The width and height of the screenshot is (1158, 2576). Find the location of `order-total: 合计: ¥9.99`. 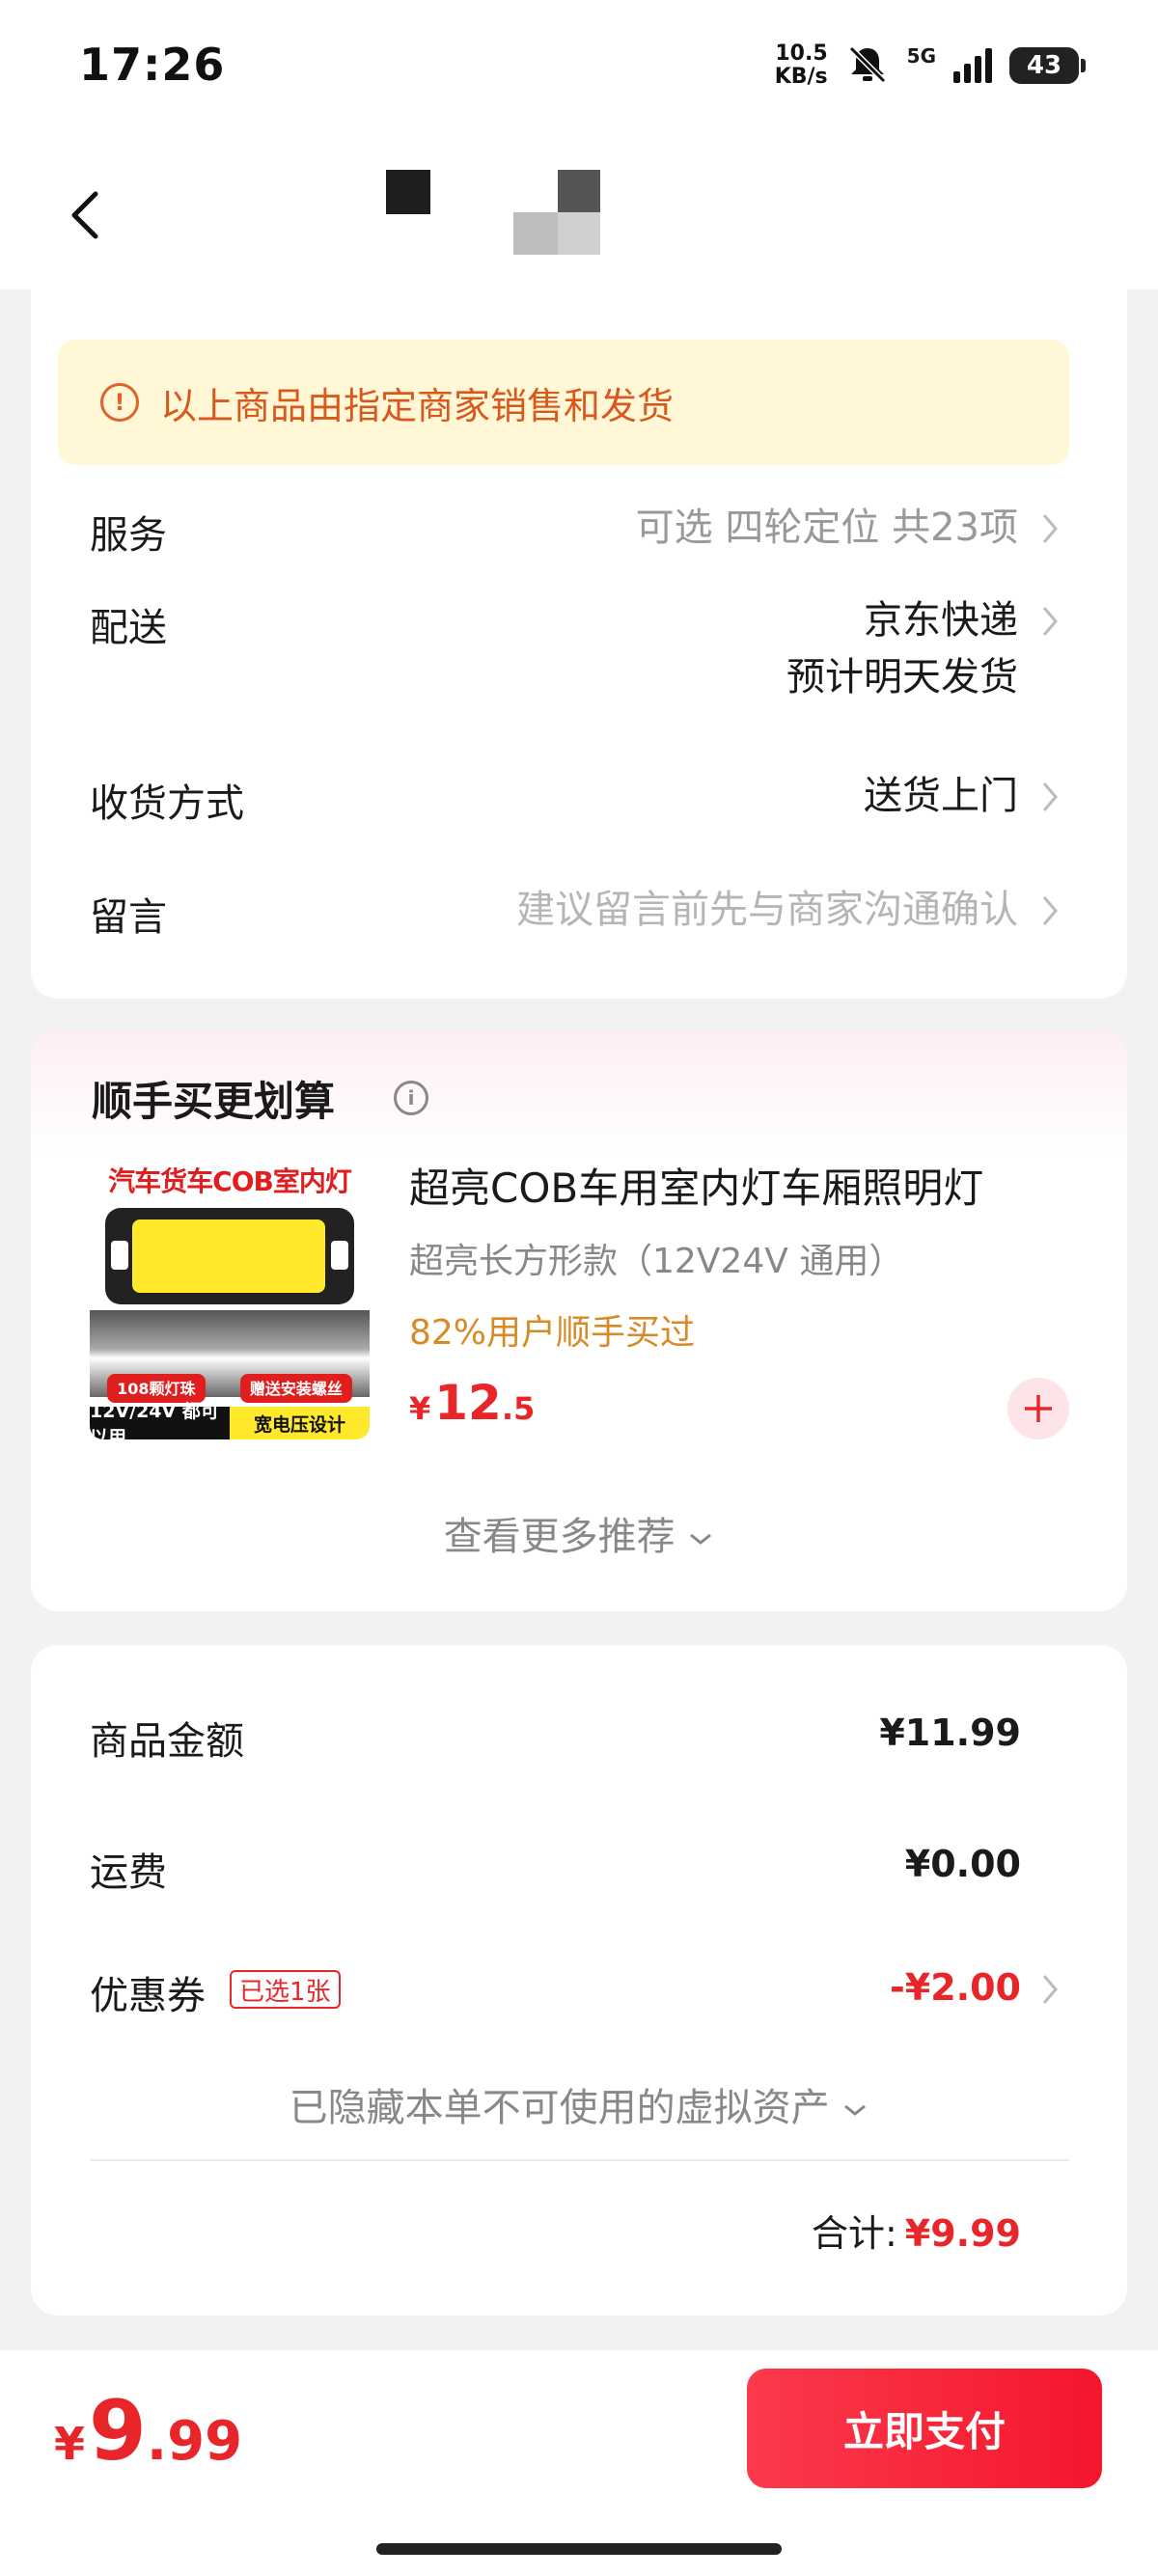

order-total: 合计: ¥9.99 is located at coordinates (916, 2231).